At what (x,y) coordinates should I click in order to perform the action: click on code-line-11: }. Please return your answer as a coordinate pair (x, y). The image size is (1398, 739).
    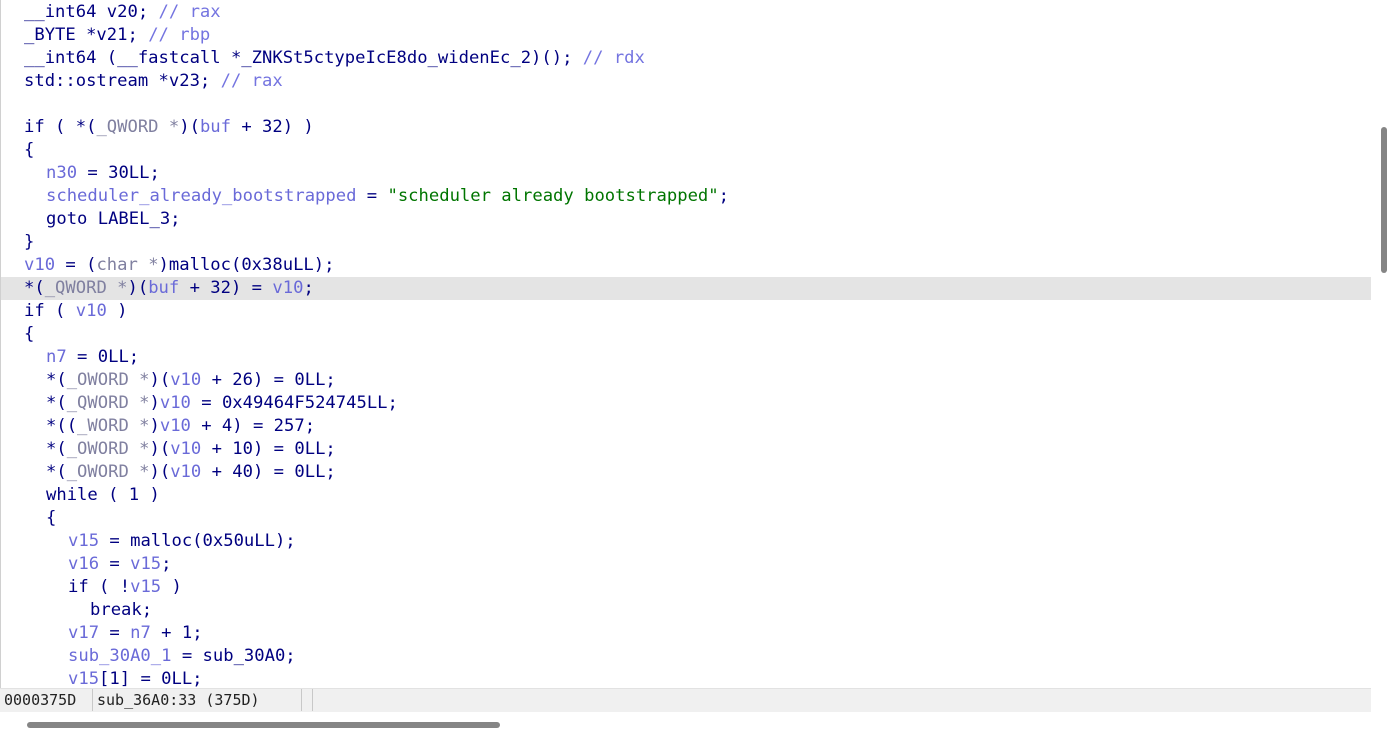
    Looking at the image, I should click on (686, 242).